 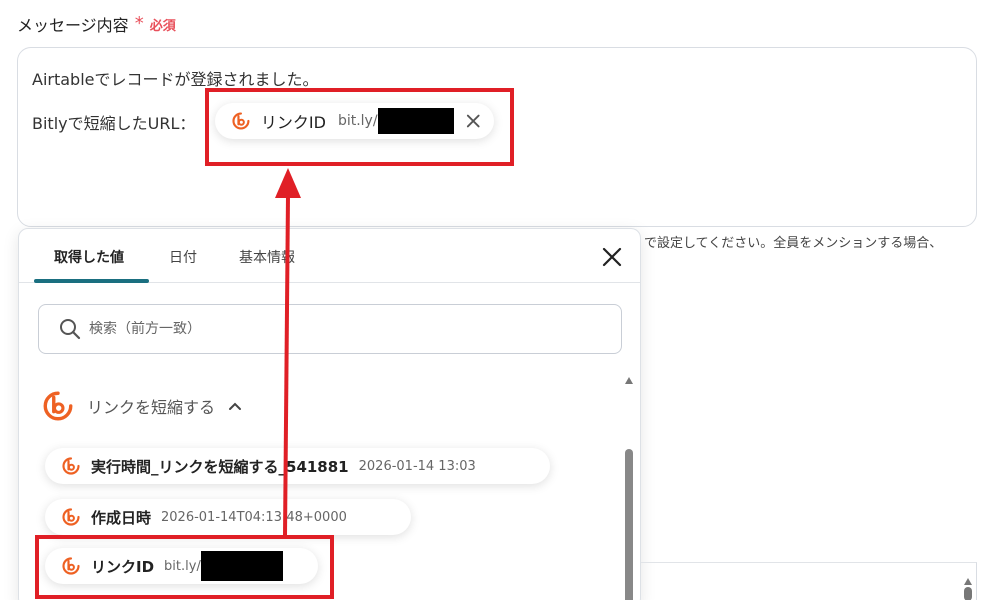 I want to click on close-icon, so click(x=612, y=257).